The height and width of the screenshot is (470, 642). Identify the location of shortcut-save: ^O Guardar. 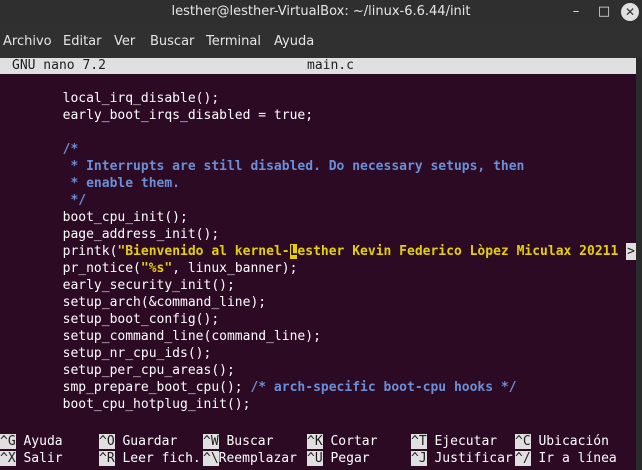
(138, 441).